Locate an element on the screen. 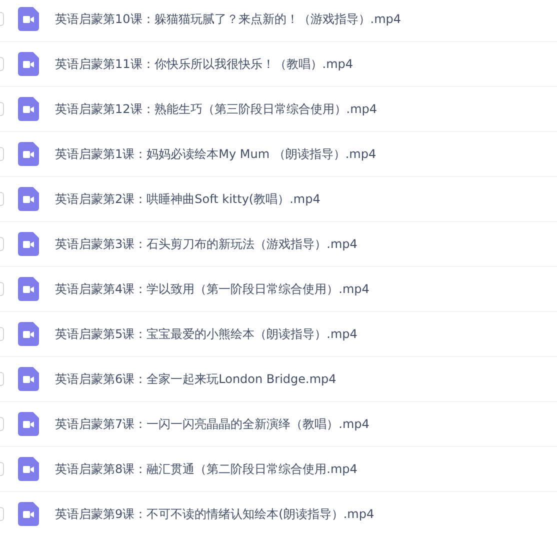 The height and width of the screenshot is (533, 557). file-name: 英语启蒙第6课：全家一起来玩London Bridge.mp4 is located at coordinates (195, 379).